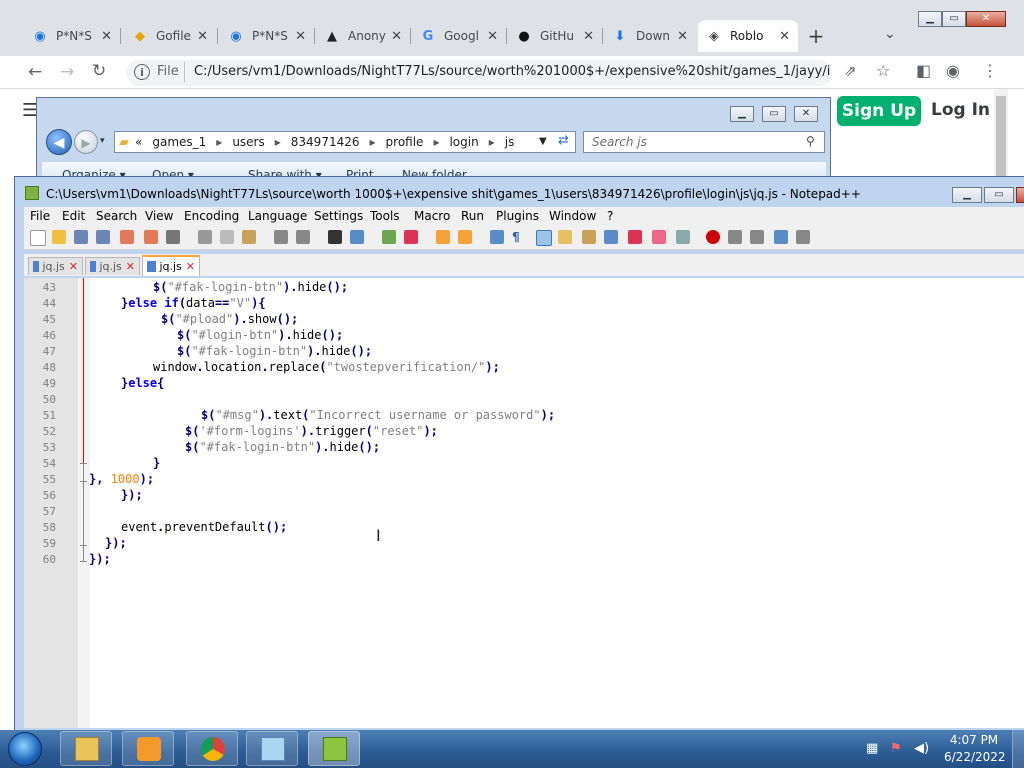 The image size is (1024, 768). What do you see at coordinates (974, 740) in the screenshot?
I see `clock-time: 4:07 PM` at bounding box center [974, 740].